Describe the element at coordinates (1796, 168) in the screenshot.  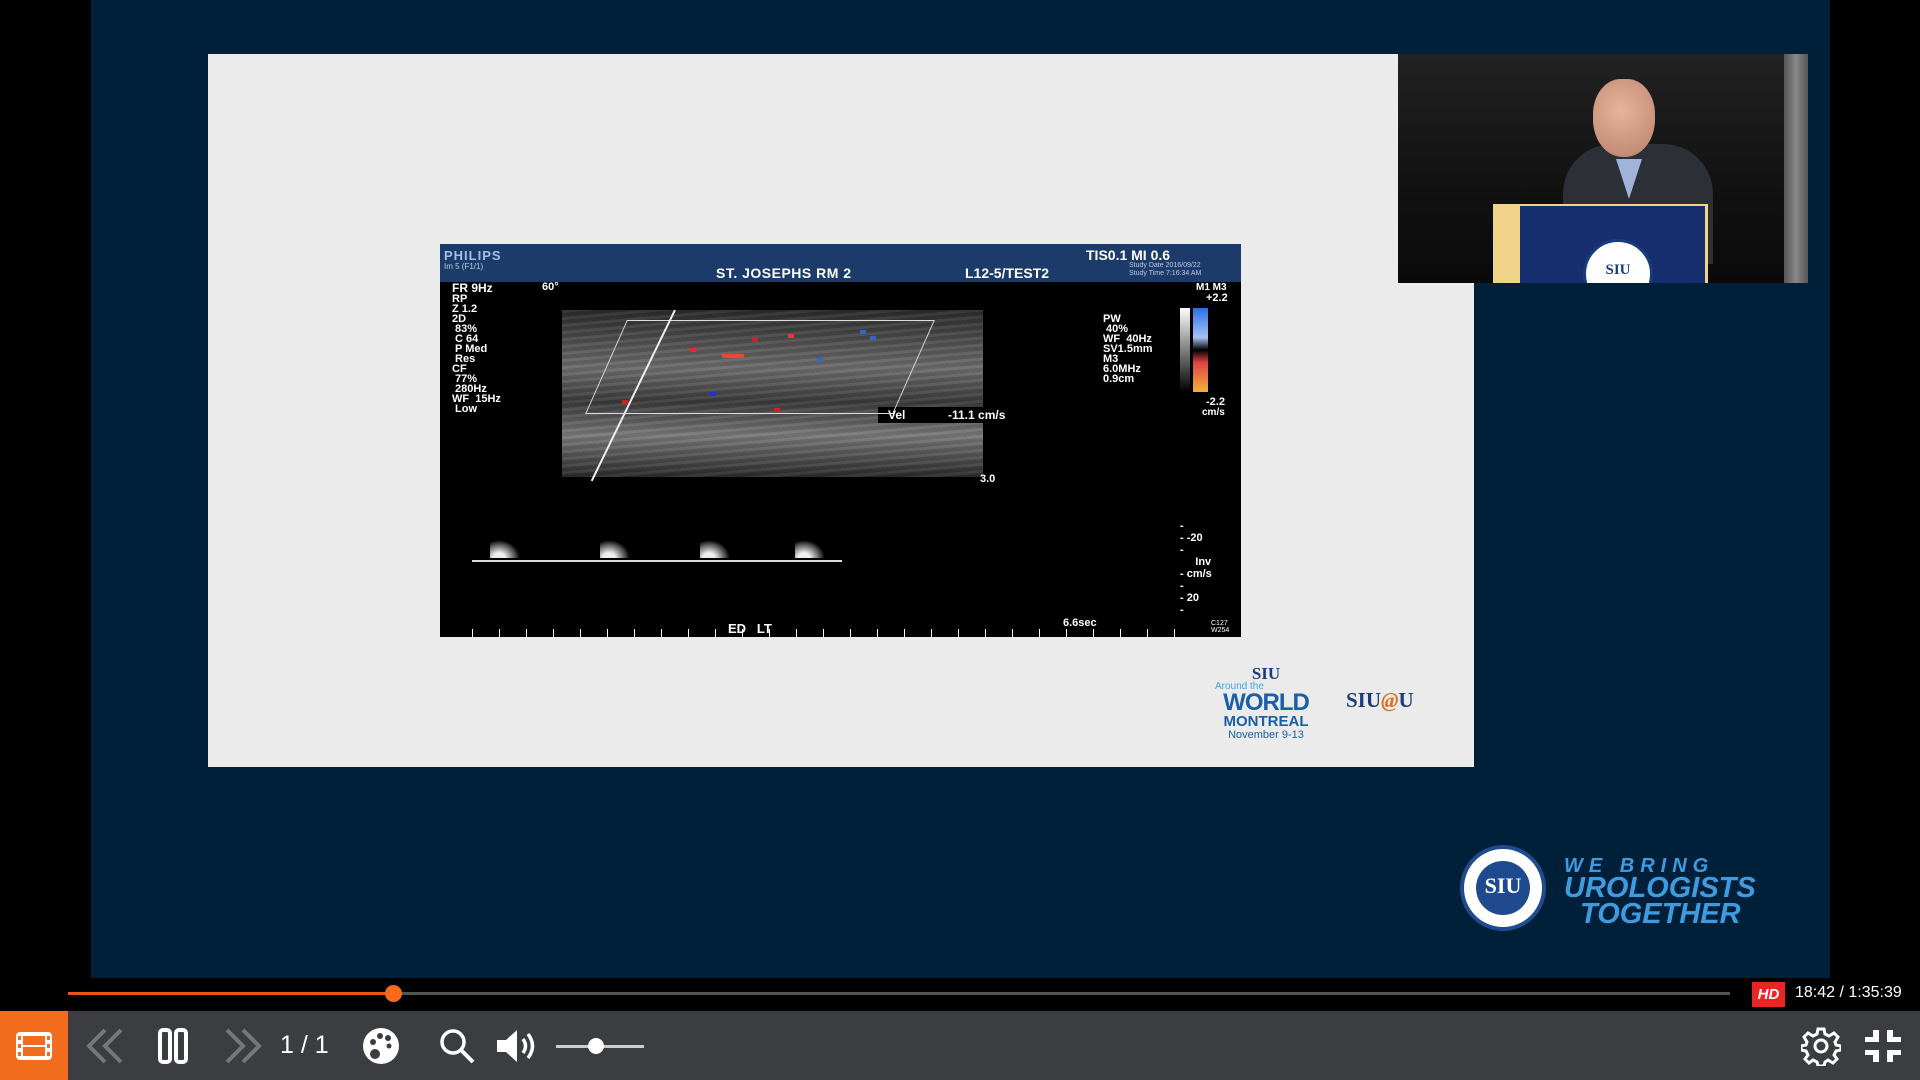
I see `curtain` at that location.